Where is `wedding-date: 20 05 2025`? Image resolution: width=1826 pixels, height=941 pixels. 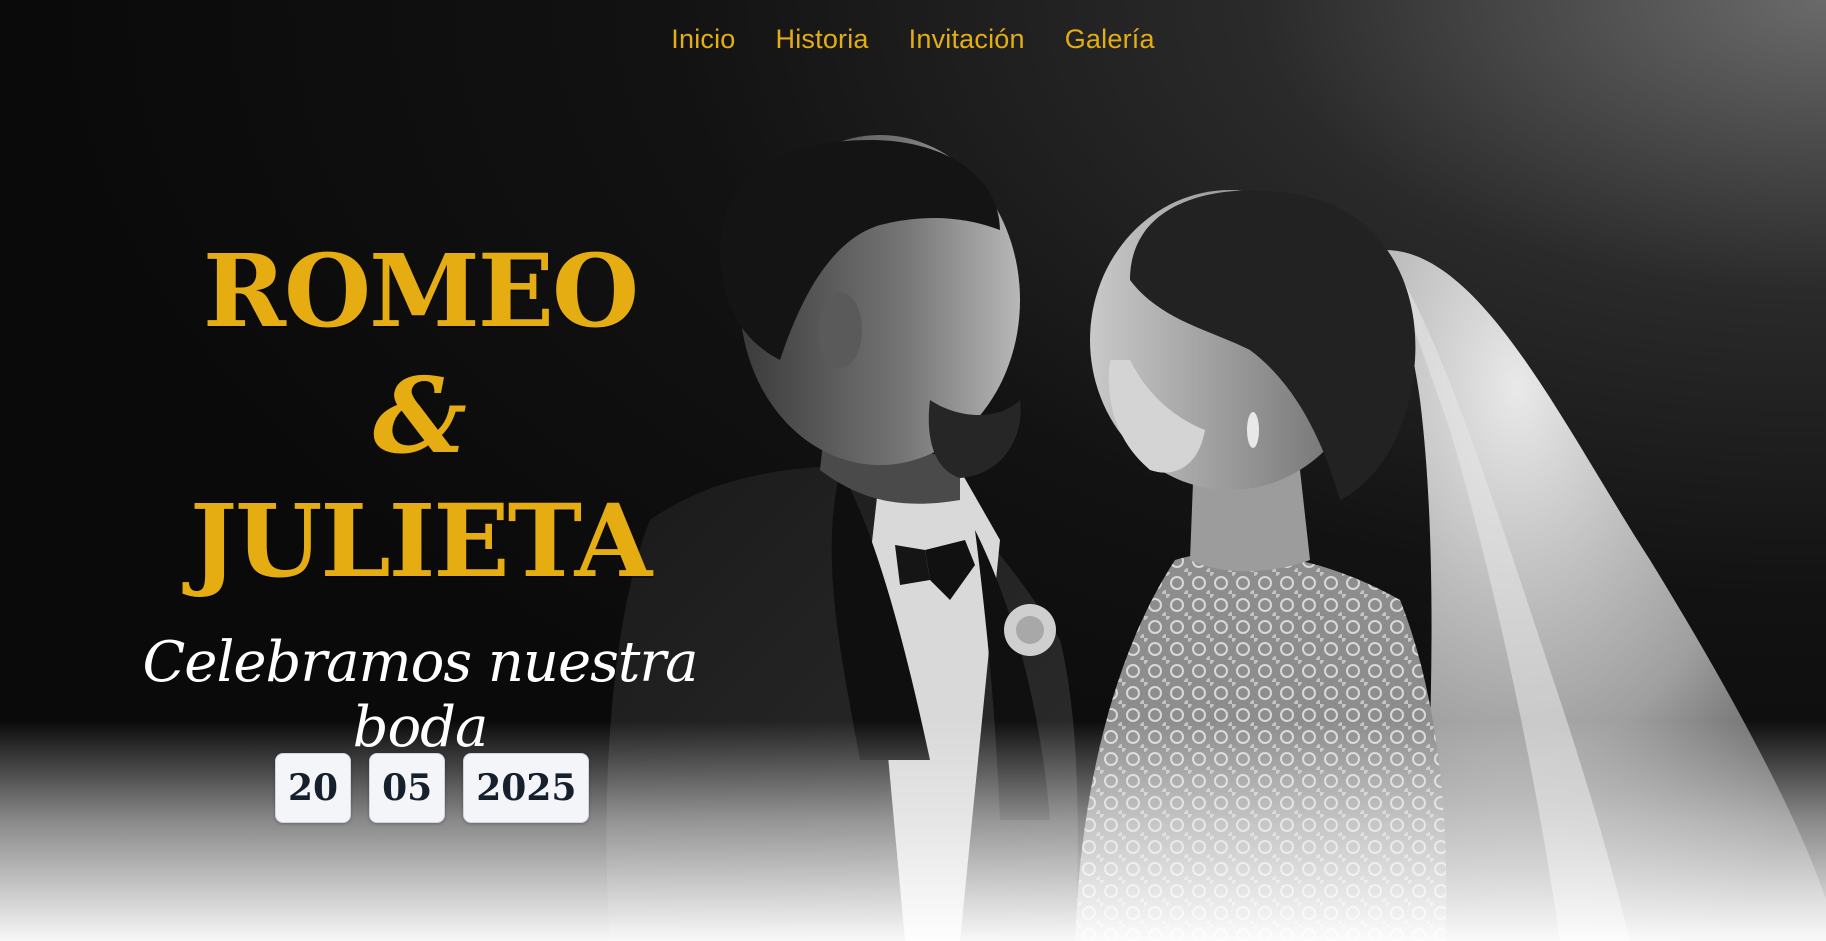
wedding-date: 20 05 2025 is located at coordinates (432, 788).